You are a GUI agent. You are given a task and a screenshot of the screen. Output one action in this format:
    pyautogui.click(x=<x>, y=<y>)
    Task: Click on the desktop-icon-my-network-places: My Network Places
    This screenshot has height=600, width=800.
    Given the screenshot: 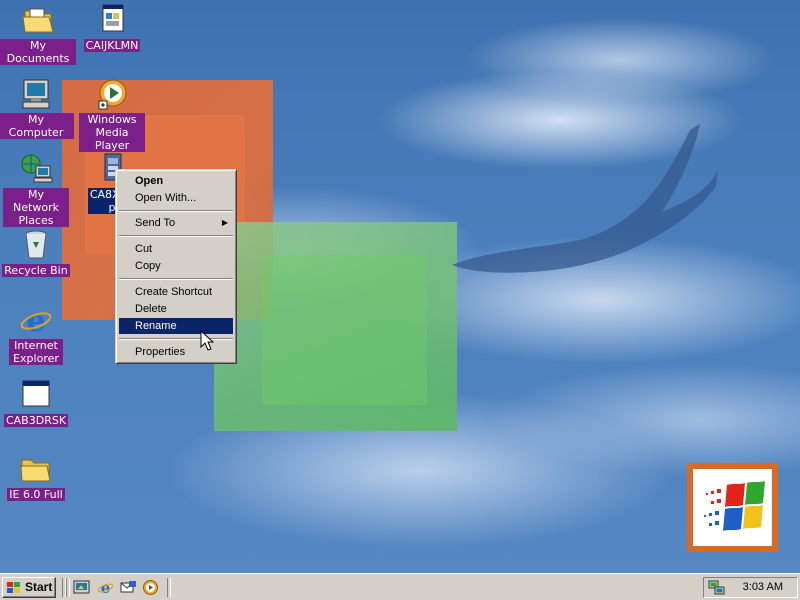 What is the action you would take?
    pyautogui.click(x=37, y=189)
    